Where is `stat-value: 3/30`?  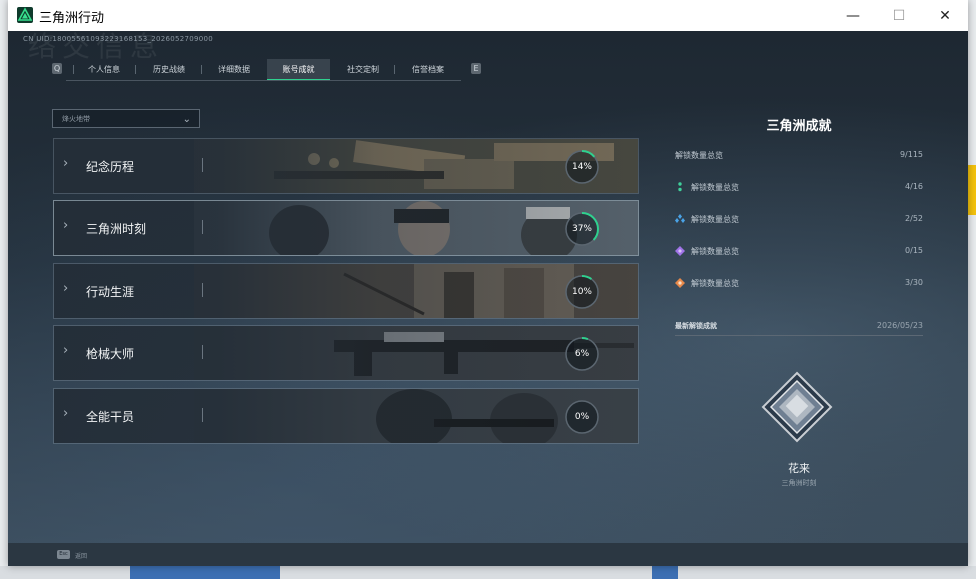
stat-value: 3/30 is located at coordinates (914, 282).